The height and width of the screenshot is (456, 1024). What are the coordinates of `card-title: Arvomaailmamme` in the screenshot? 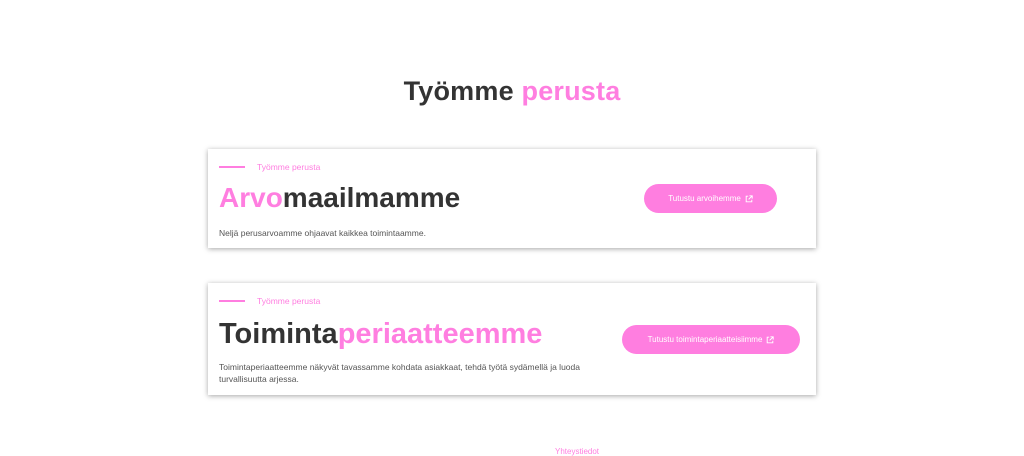 It's located at (339, 198).